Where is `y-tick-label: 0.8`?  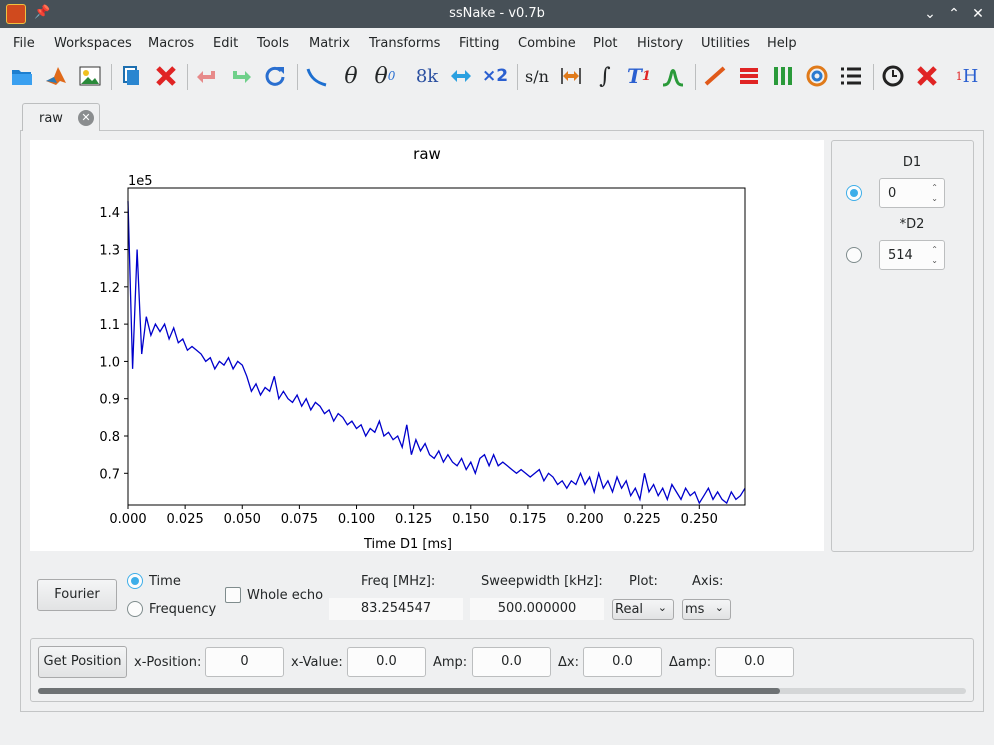 y-tick-label: 0.8 is located at coordinates (109, 437).